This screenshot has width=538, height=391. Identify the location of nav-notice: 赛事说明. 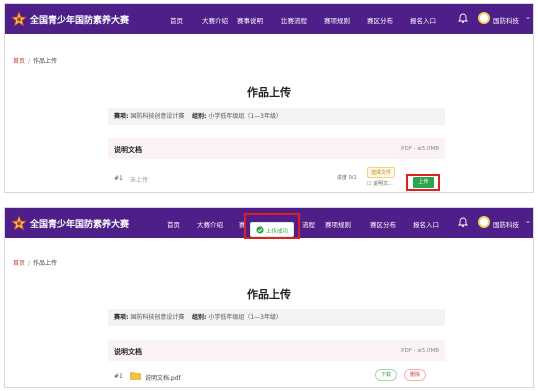
(250, 20).